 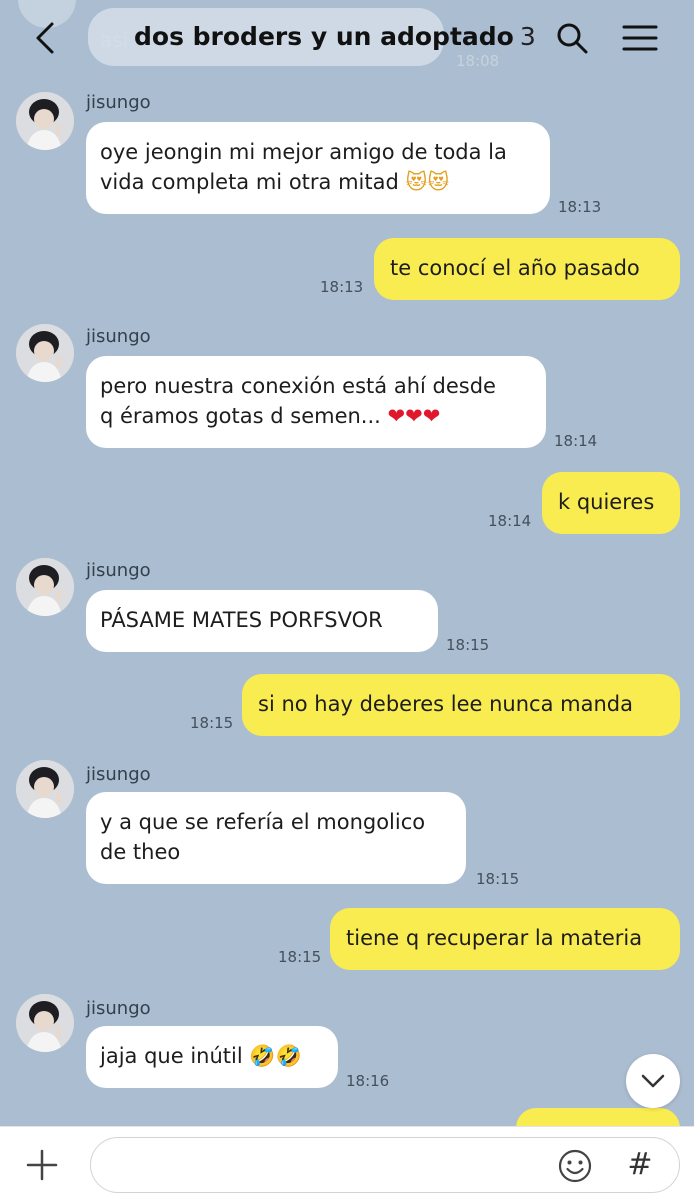 What do you see at coordinates (241, 620) in the screenshot?
I see `message-text: PÁSAME MATES PORFSVOR` at bounding box center [241, 620].